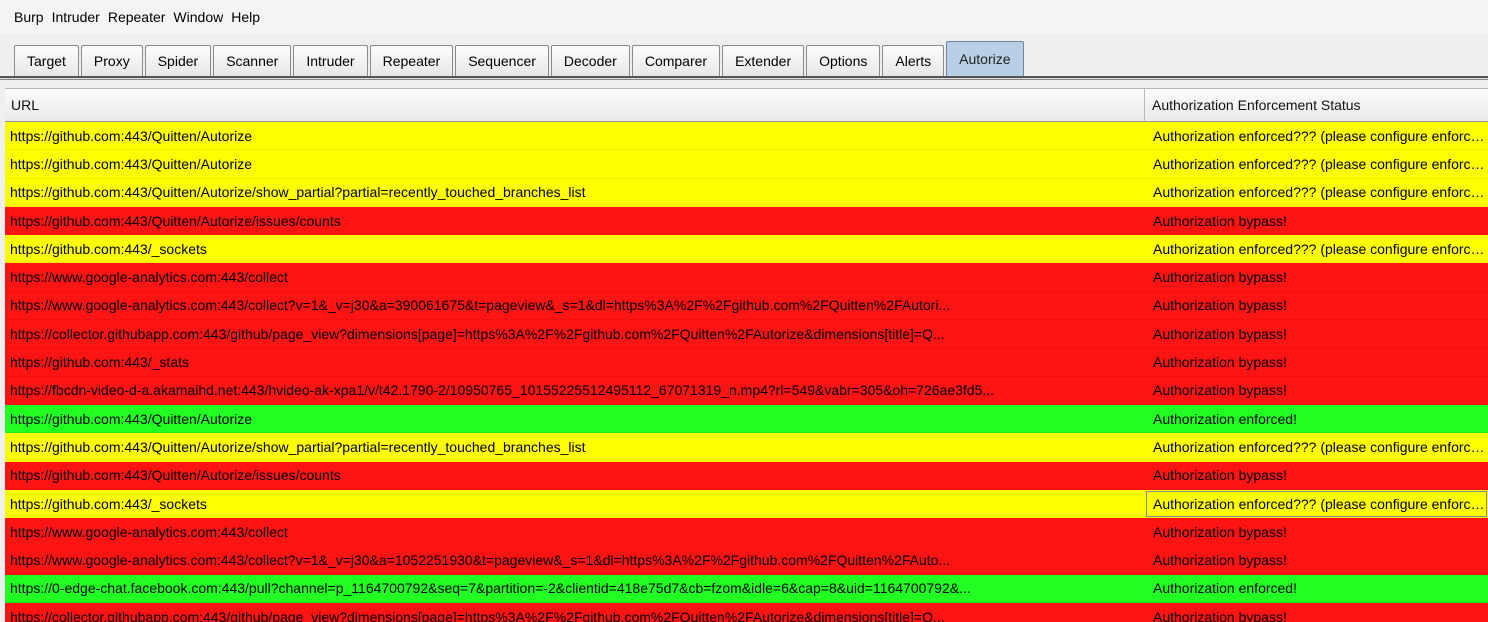  What do you see at coordinates (137, 17) in the screenshot?
I see `menu-repeater: Repeater` at bounding box center [137, 17].